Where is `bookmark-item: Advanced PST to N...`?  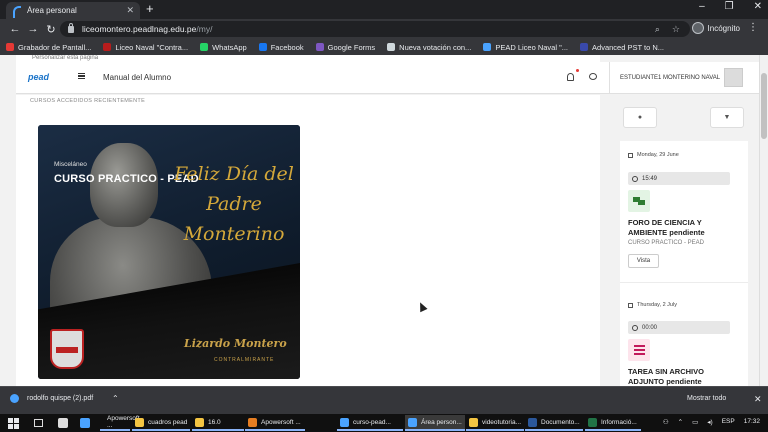 bookmark-item: Advanced PST to N... is located at coordinates (622, 47).